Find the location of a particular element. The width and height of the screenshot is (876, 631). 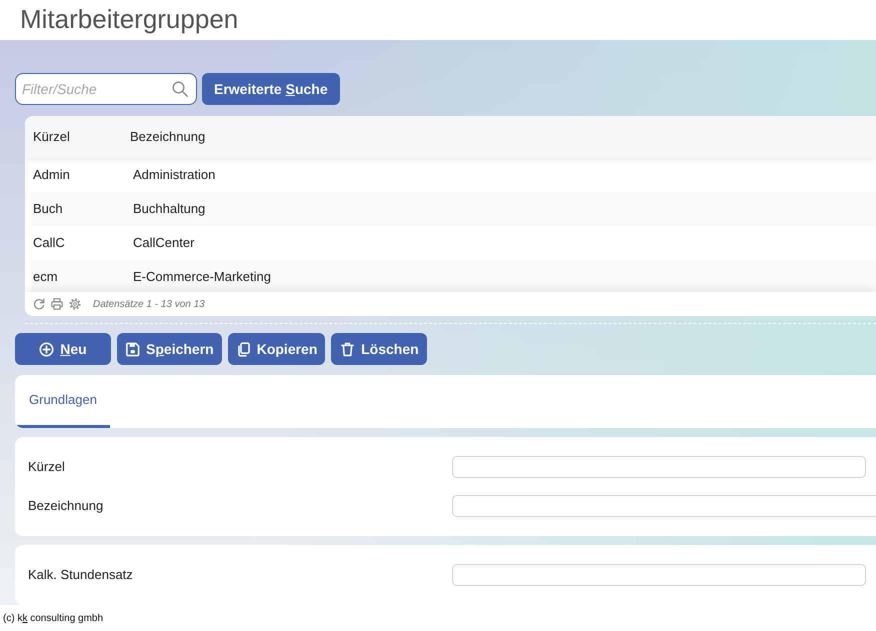

table-row: Admin Administration is located at coordinates (453, 175).